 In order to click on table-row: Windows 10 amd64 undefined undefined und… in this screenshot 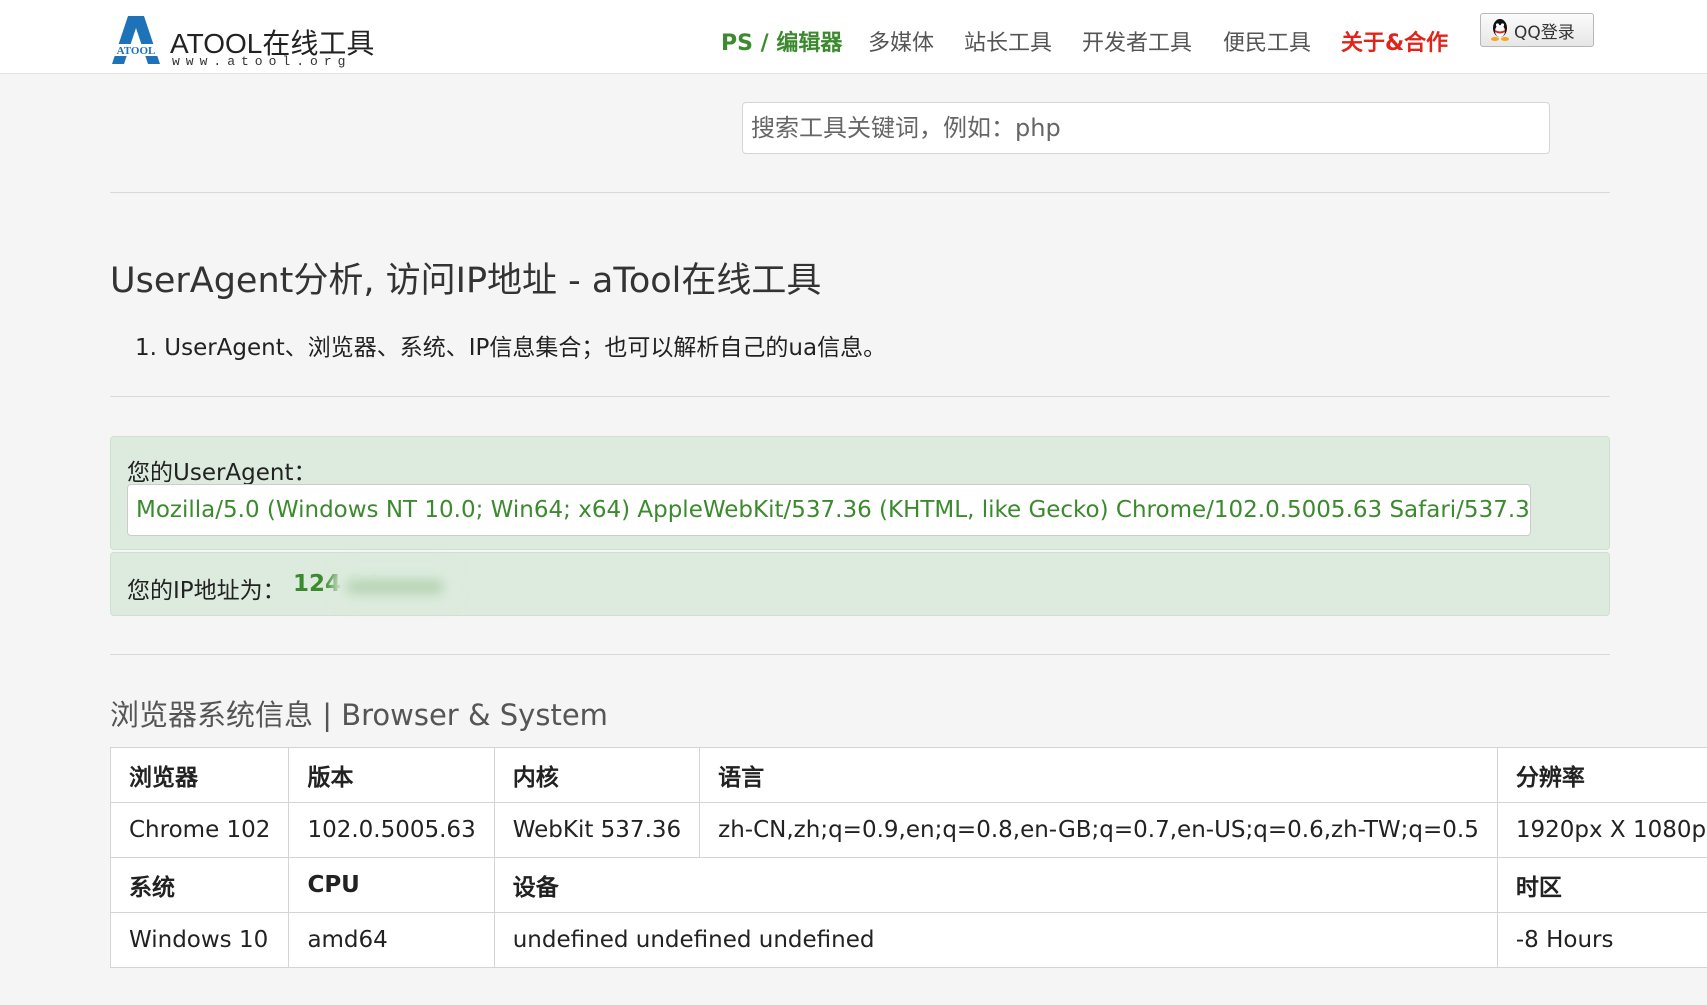, I will do `click(908, 940)`.